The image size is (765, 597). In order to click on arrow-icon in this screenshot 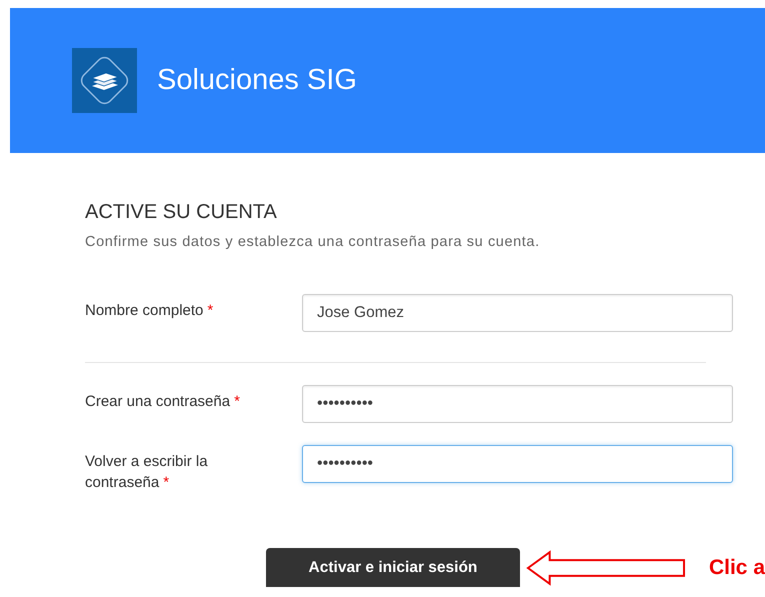, I will do `click(606, 568)`.